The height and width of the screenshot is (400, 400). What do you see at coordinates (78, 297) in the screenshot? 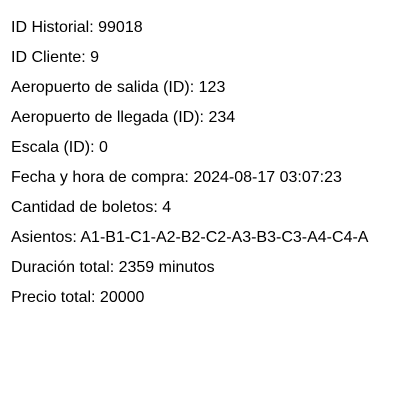
I see `total-price-text: Precio total: 20000` at bounding box center [78, 297].